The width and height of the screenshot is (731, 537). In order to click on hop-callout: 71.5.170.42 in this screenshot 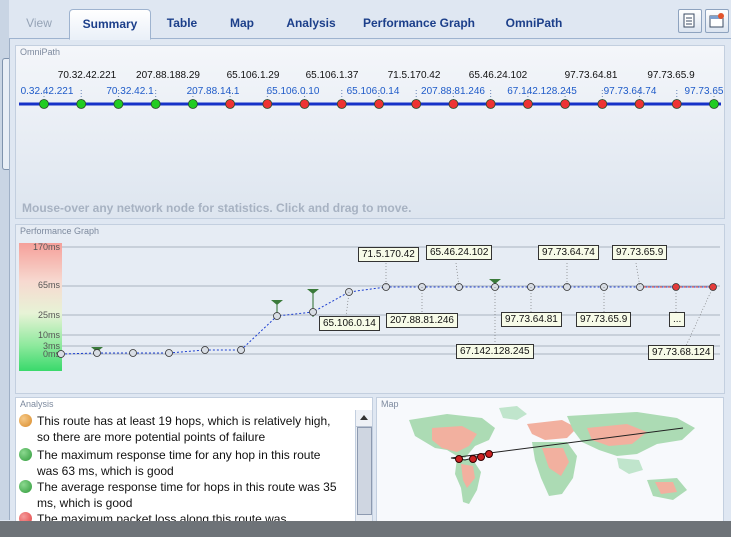, I will do `click(388, 254)`.